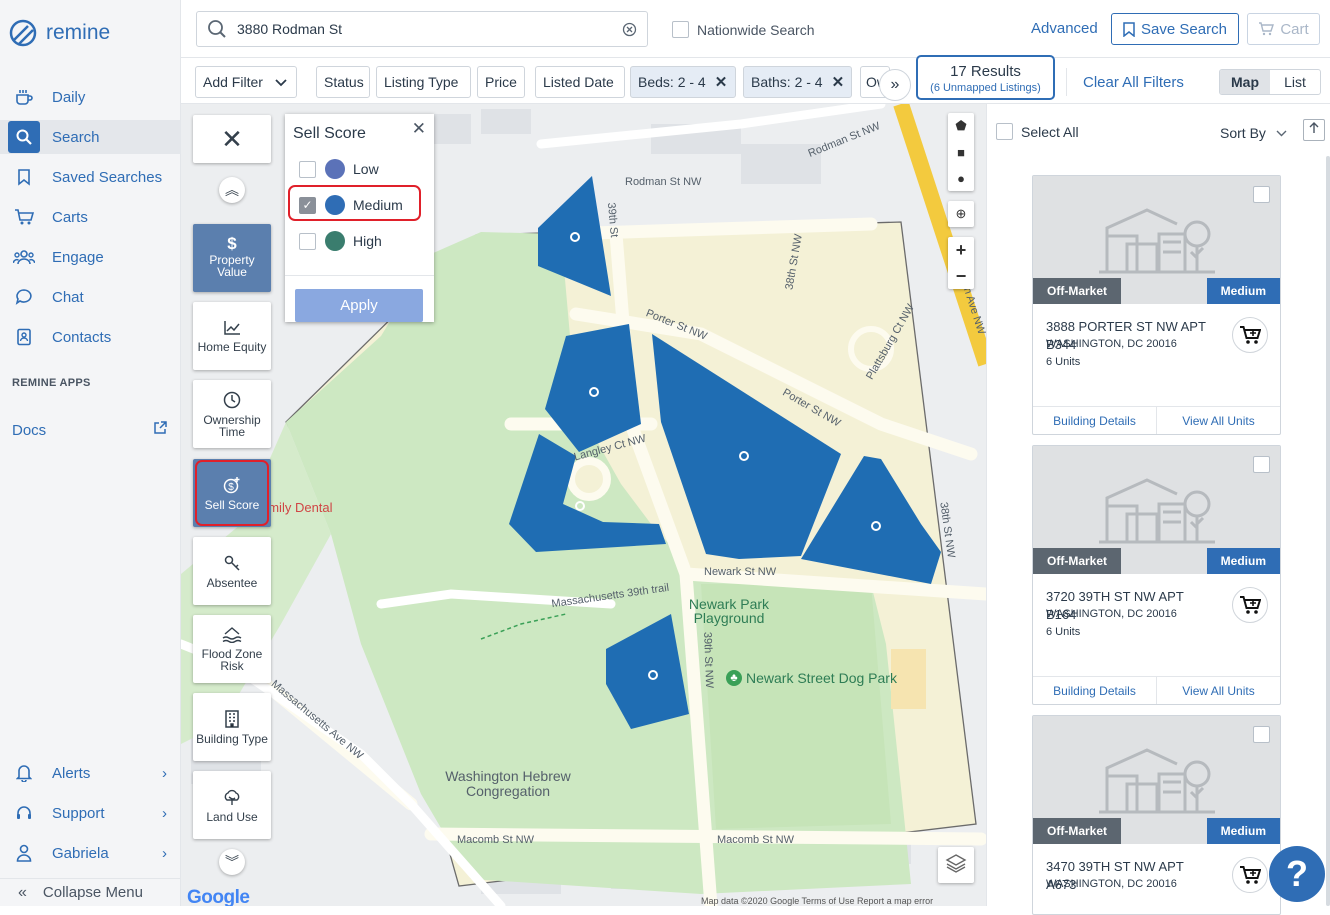 The image size is (1330, 915). What do you see at coordinates (1004, 131) in the screenshot?
I see `select-all-checkbox` at bounding box center [1004, 131].